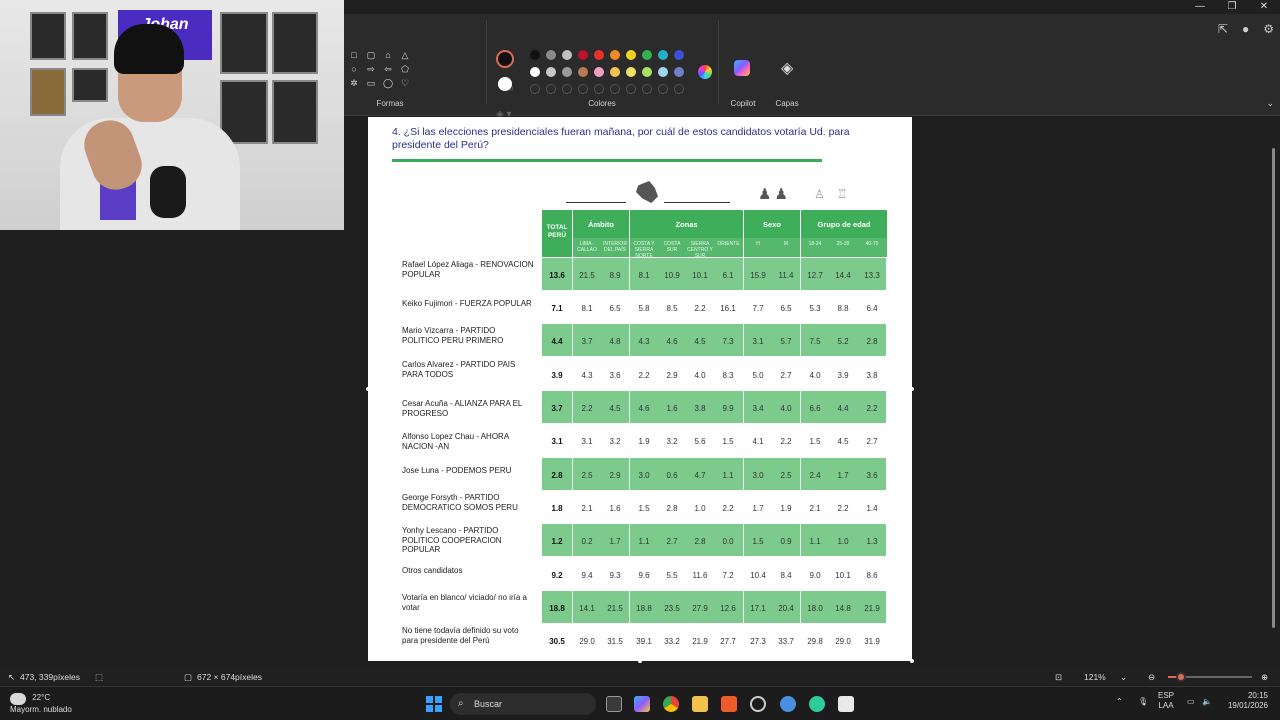 The height and width of the screenshot is (720, 1280). What do you see at coordinates (12, 677) in the screenshot?
I see `cursor-icon: ↖` at bounding box center [12, 677].